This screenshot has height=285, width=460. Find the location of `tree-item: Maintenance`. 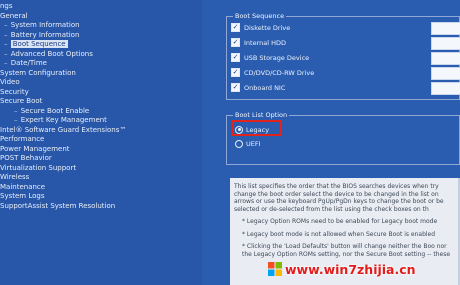

tree-item: Maintenance is located at coordinates (101, 188).